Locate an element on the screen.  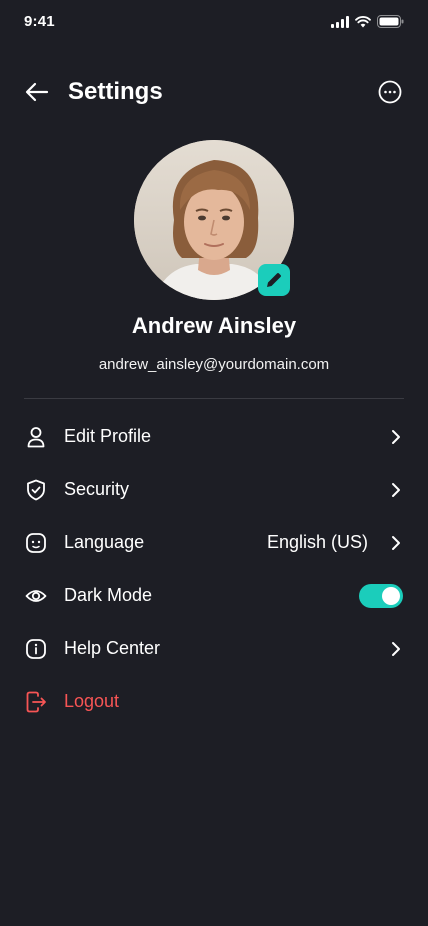
menu-item-logout: Logout is located at coordinates (214, 701).